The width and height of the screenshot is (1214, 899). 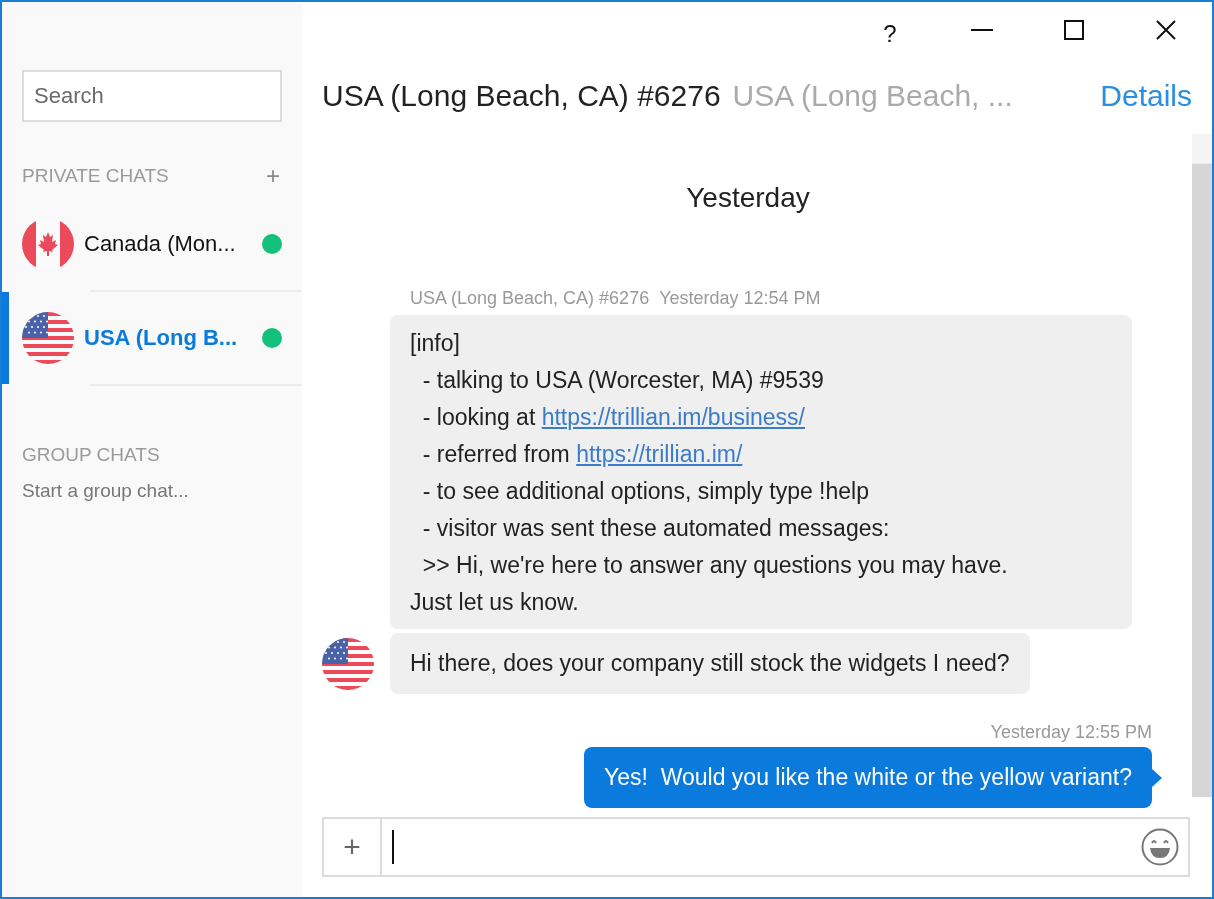 What do you see at coordinates (1146, 96) in the screenshot?
I see `details-link: Details` at bounding box center [1146, 96].